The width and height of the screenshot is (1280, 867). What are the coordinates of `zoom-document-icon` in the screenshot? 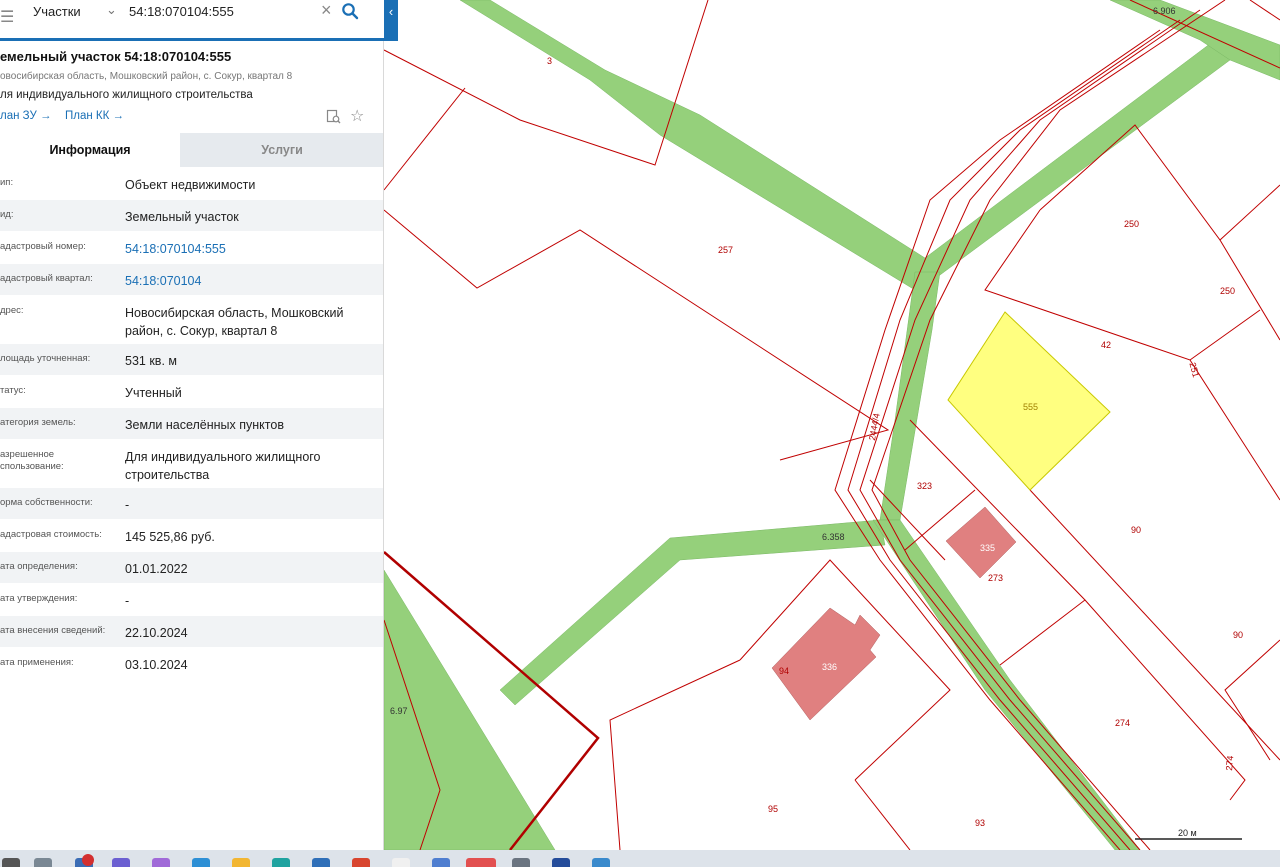 It's located at (333, 116).